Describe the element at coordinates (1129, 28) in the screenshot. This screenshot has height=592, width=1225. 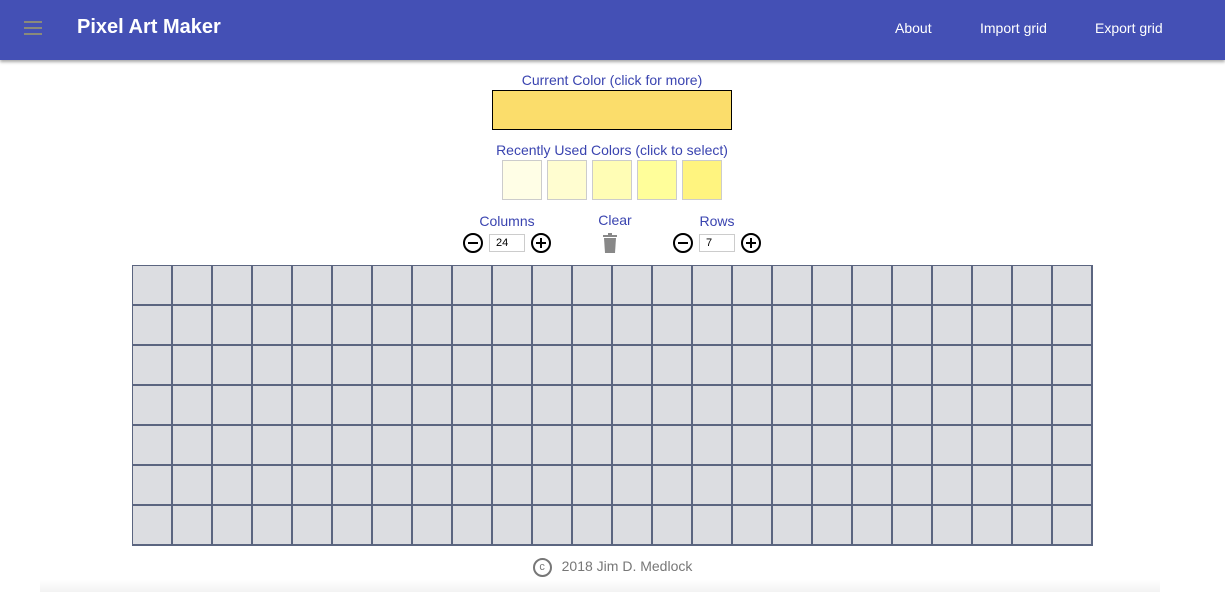
I see `nav-export-grid: Export grid` at that location.